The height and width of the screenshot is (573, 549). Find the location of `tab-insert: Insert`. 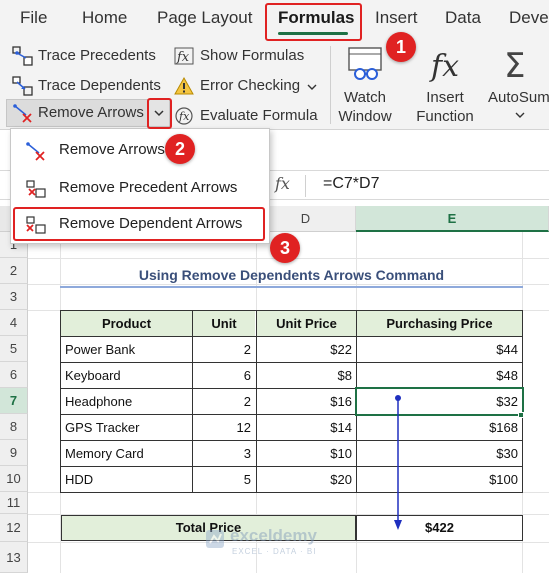

tab-insert: Insert is located at coordinates (396, 18).